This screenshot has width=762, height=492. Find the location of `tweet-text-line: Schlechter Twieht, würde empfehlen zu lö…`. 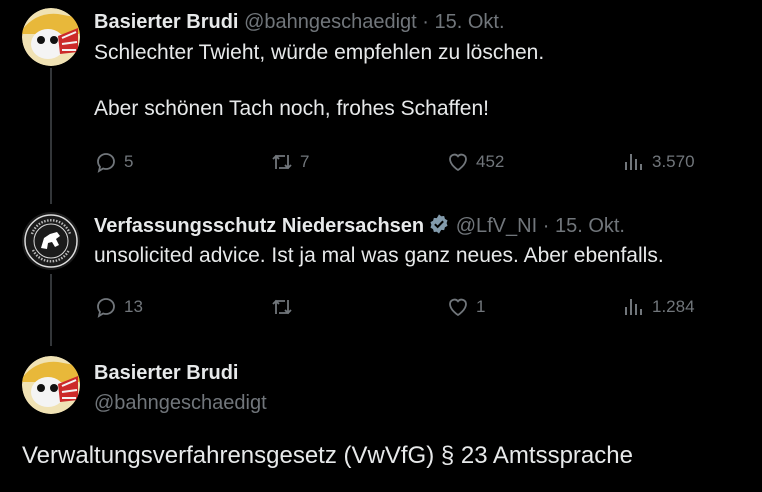

tweet-text-line: Schlechter Twieht, würde empfehlen zu lö… is located at coordinates (319, 52).